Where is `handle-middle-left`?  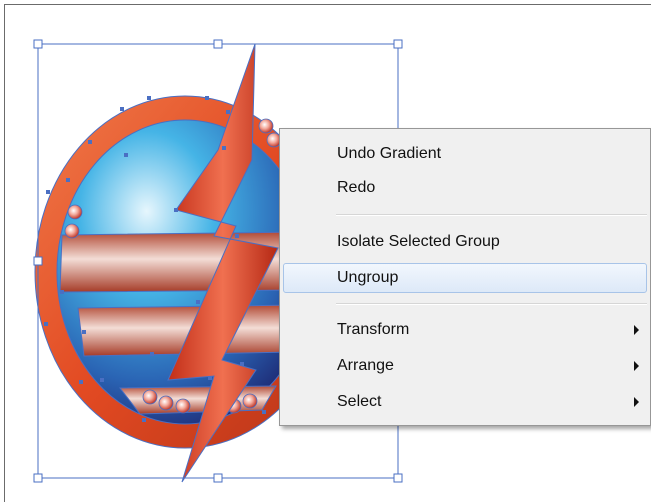
handle-middle-left is located at coordinates (38, 261).